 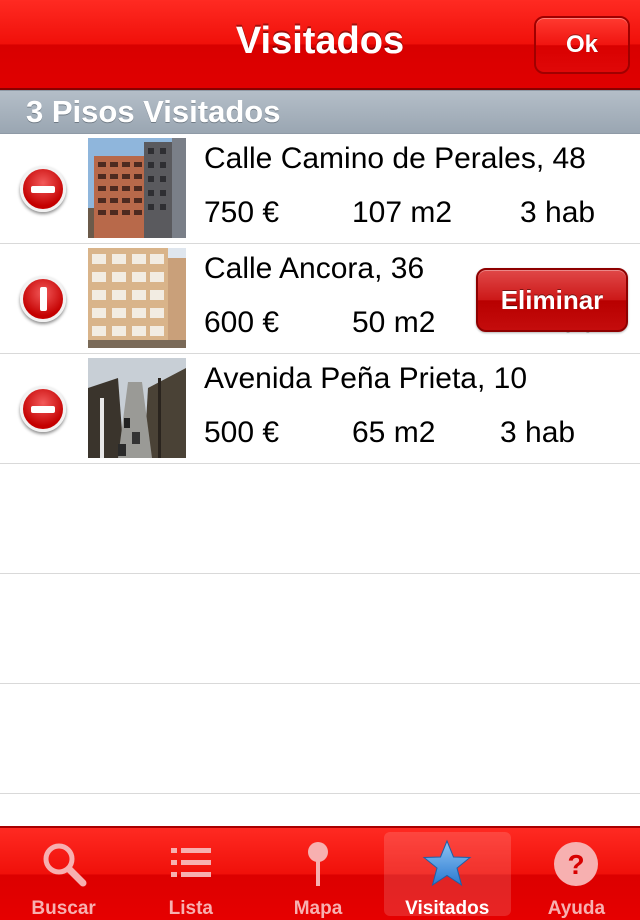 I want to click on help-icon: ?, so click(x=576, y=864).